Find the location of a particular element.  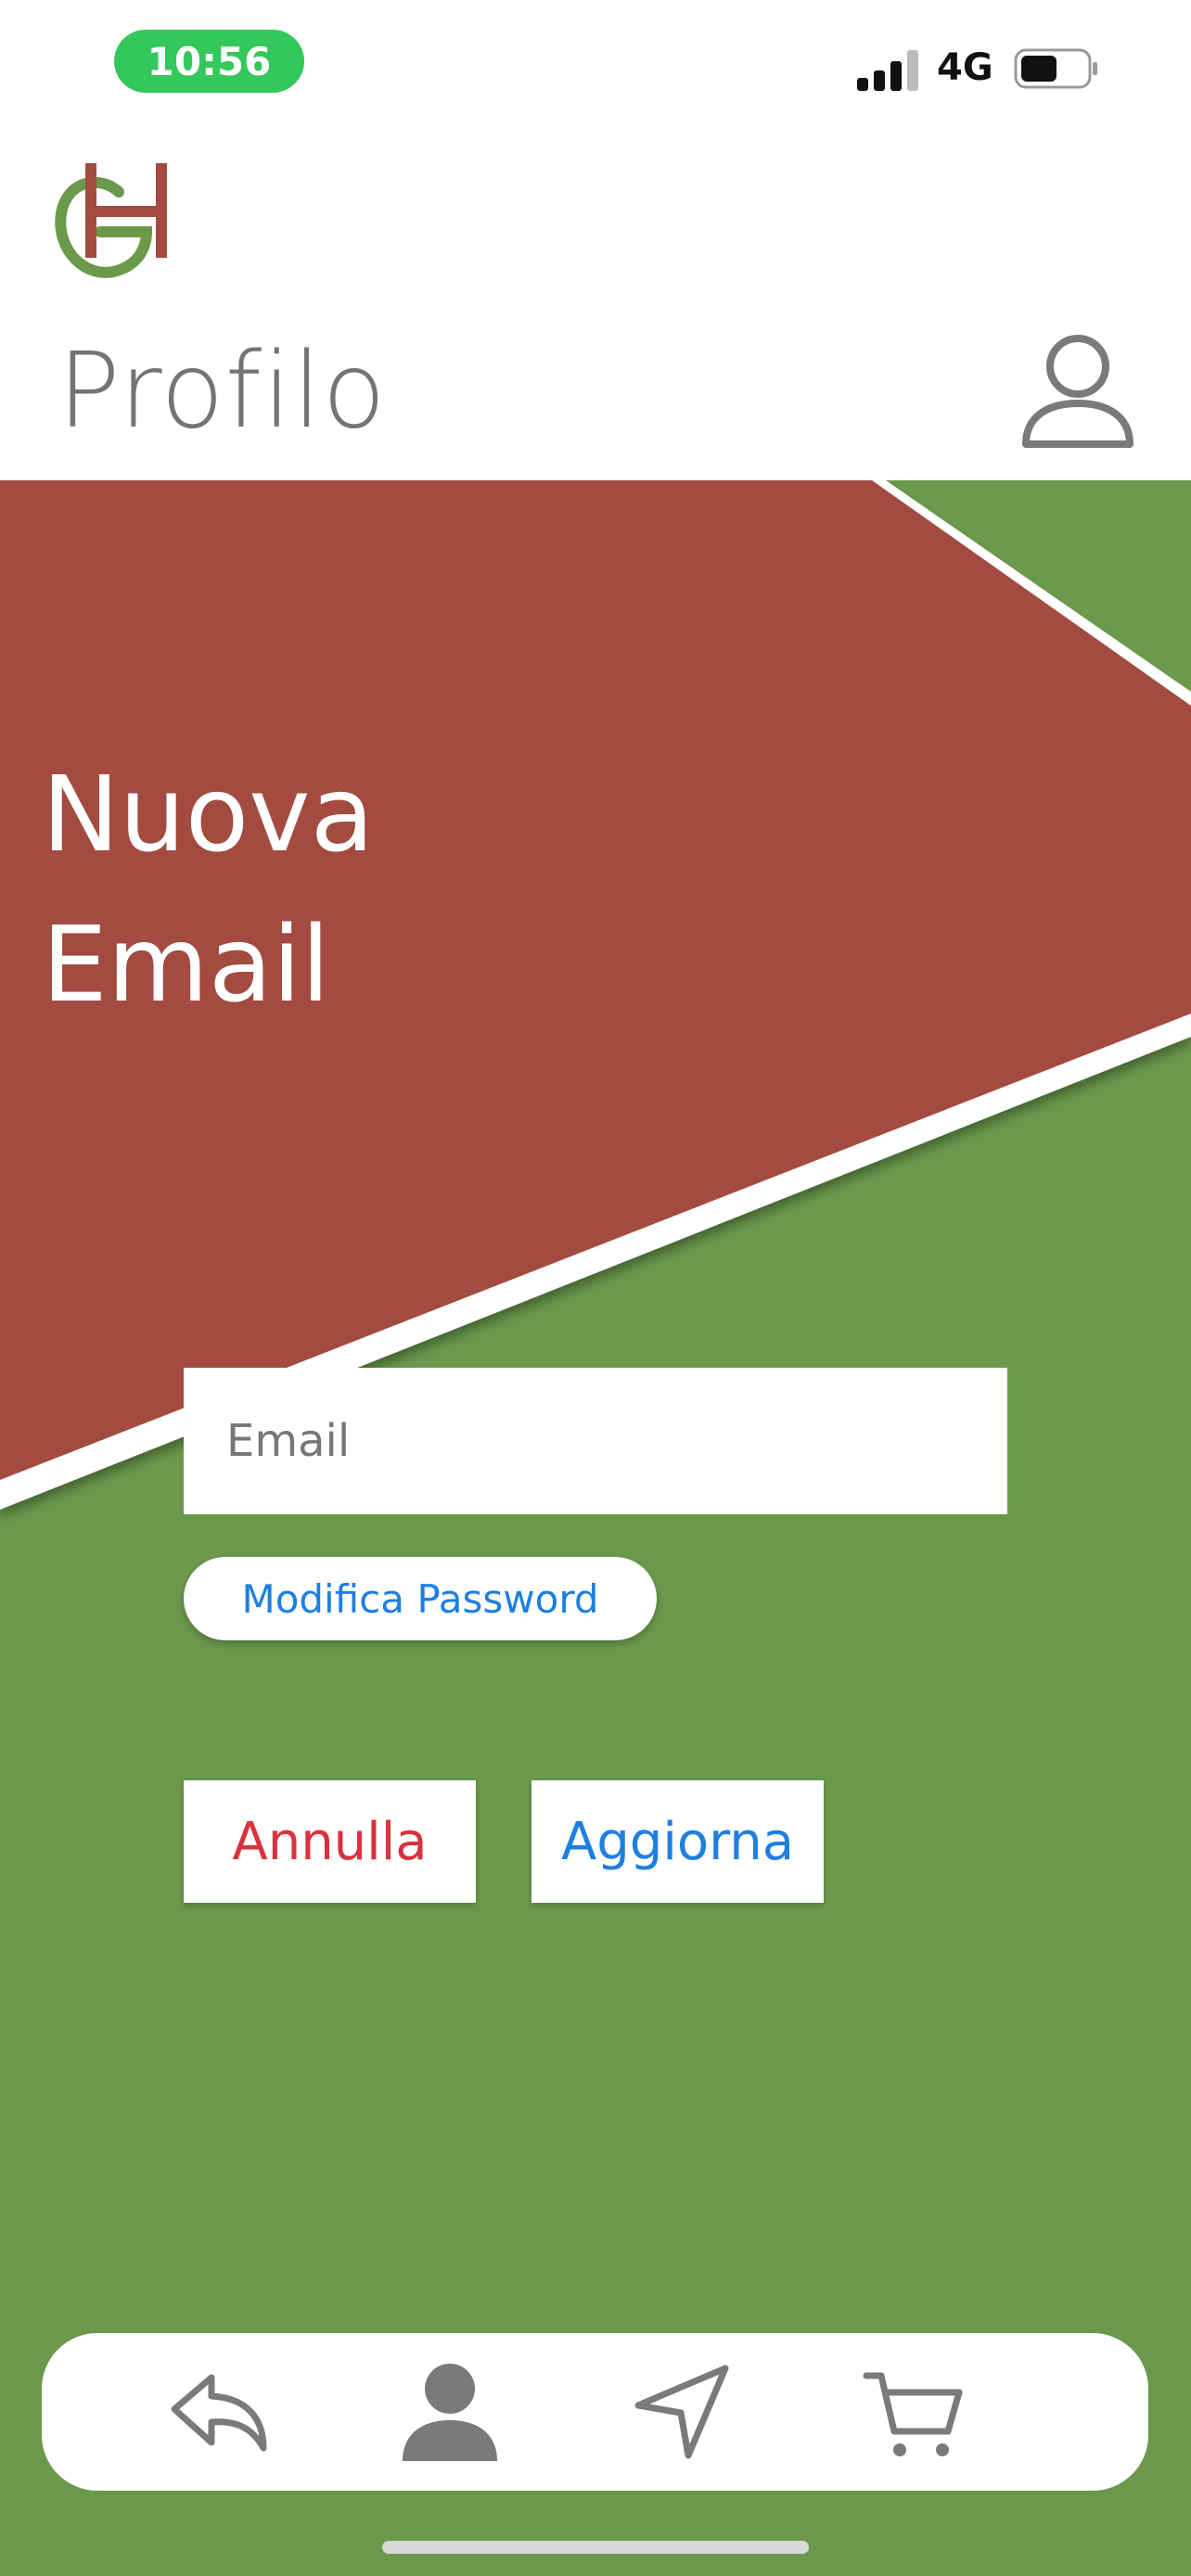

gh-logo-icon is located at coordinates (111, 221).